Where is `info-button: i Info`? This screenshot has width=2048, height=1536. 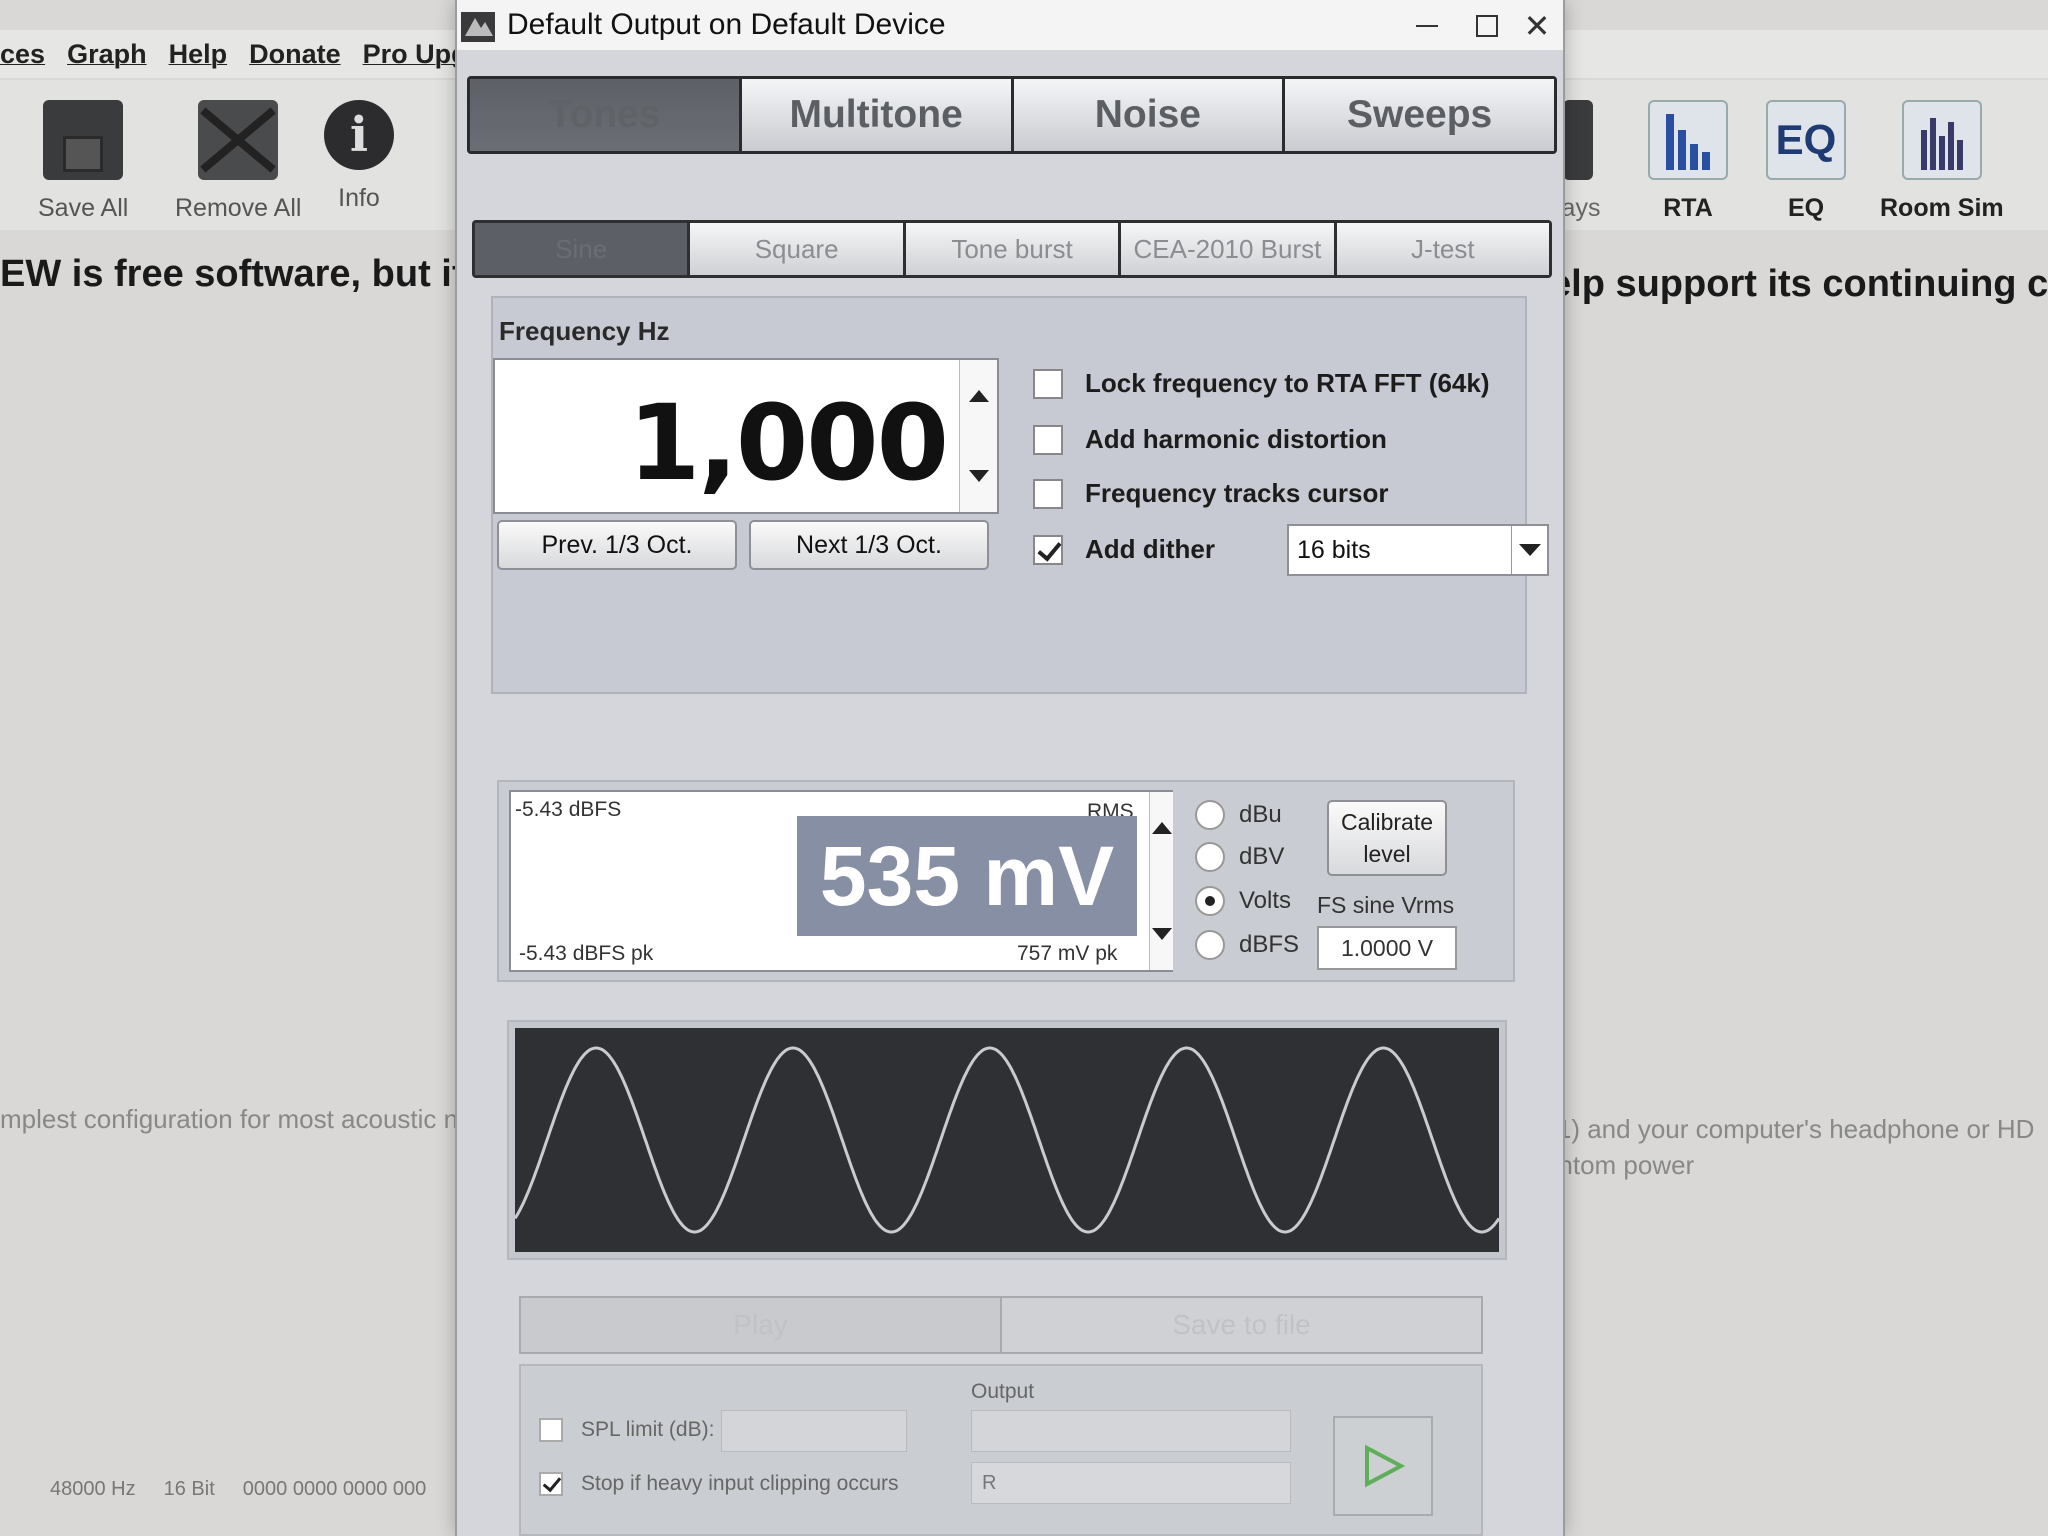 info-button: i Info is located at coordinates (359, 156).